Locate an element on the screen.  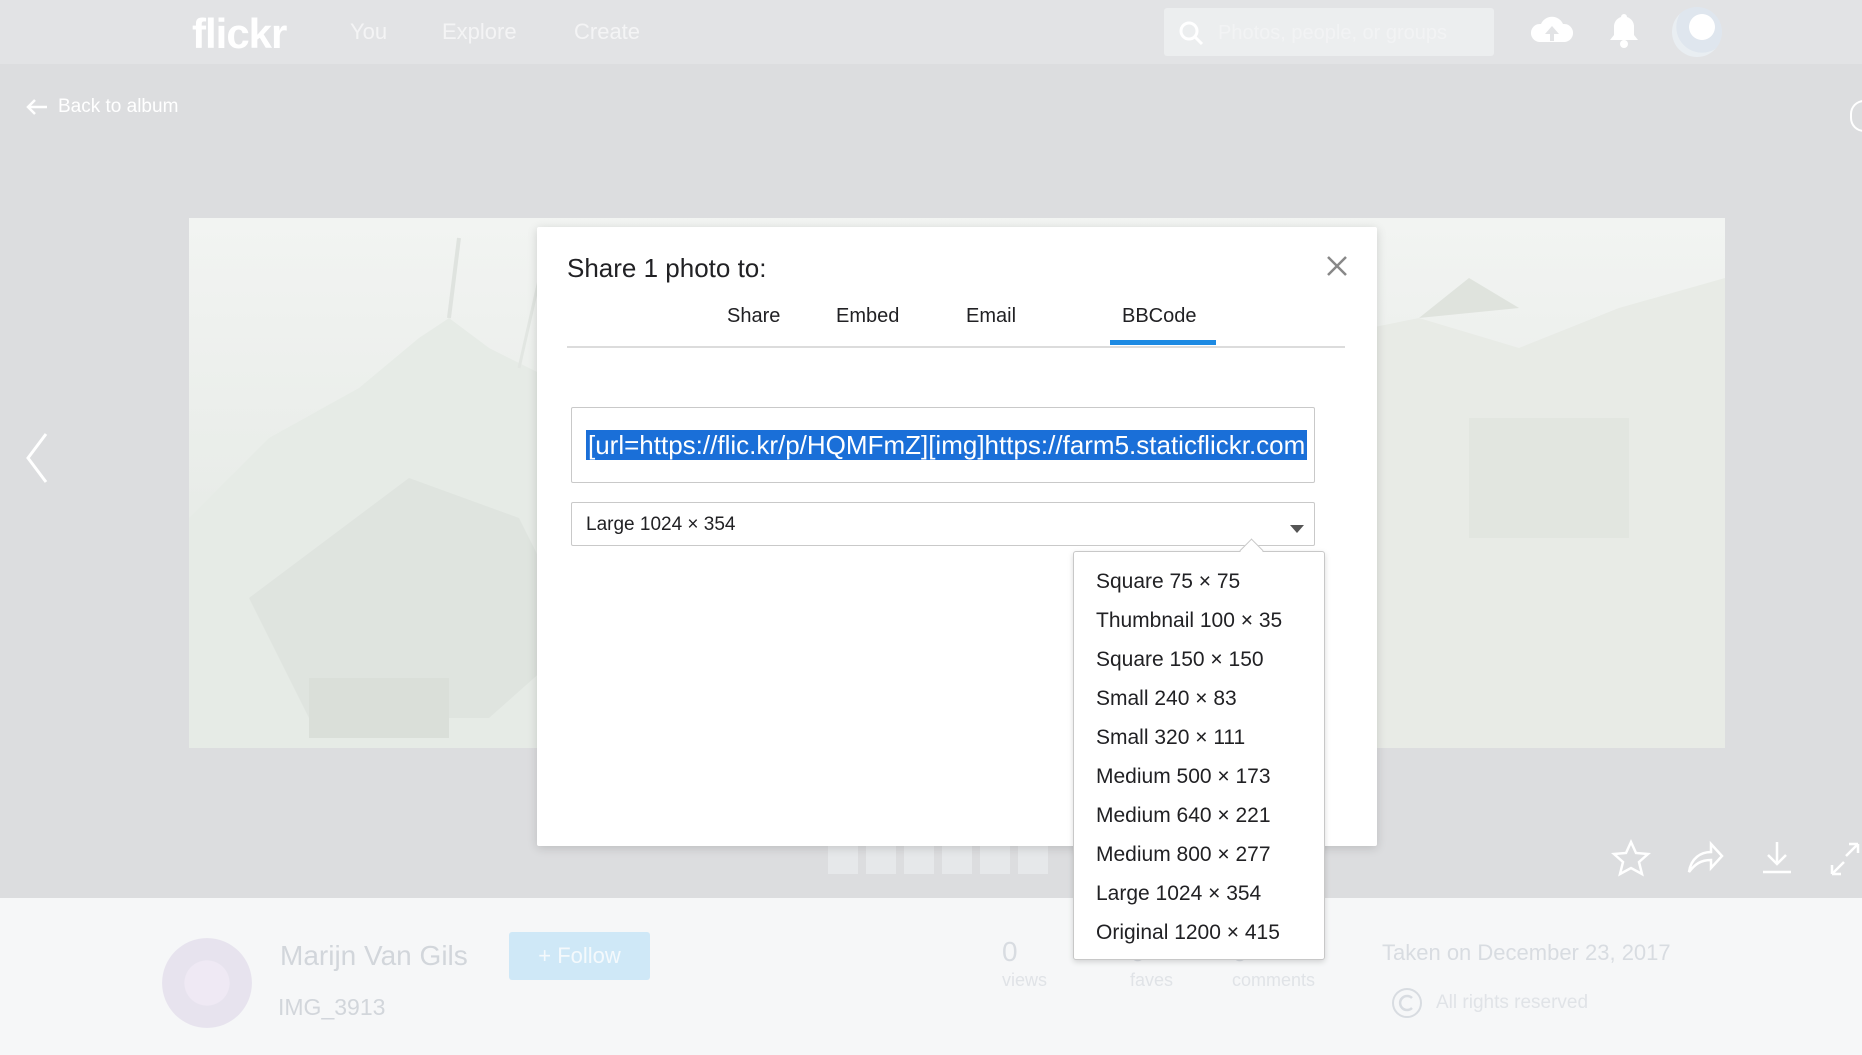
search-icon is located at coordinates (1191, 33).